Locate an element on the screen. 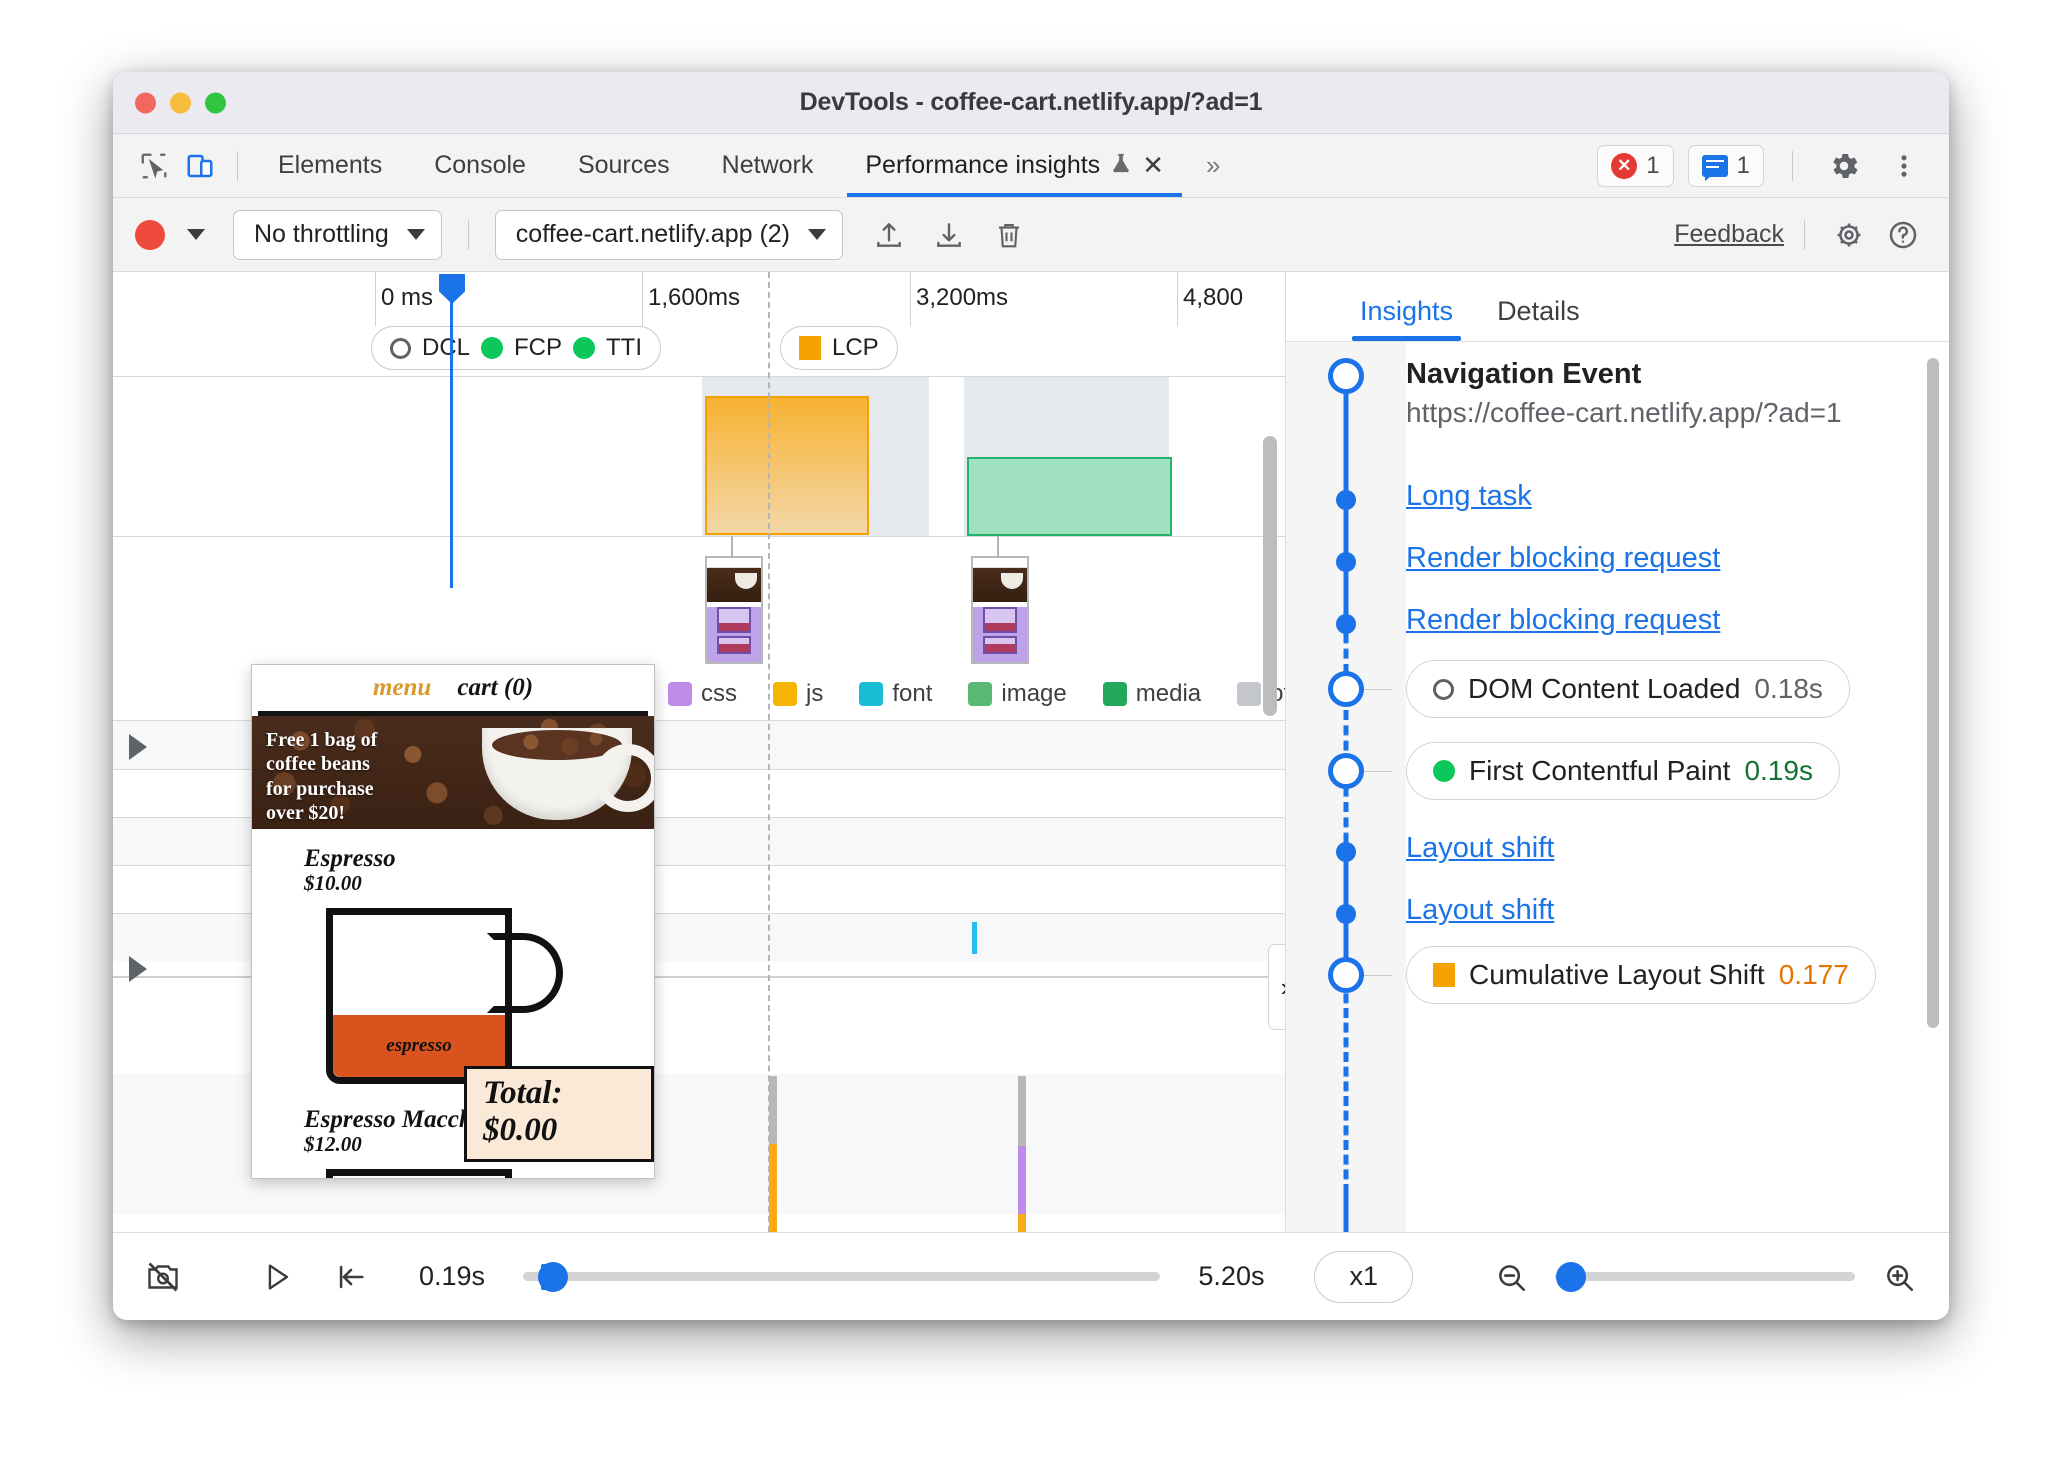  ruler-tick-1: 1,600ms is located at coordinates (694, 297).